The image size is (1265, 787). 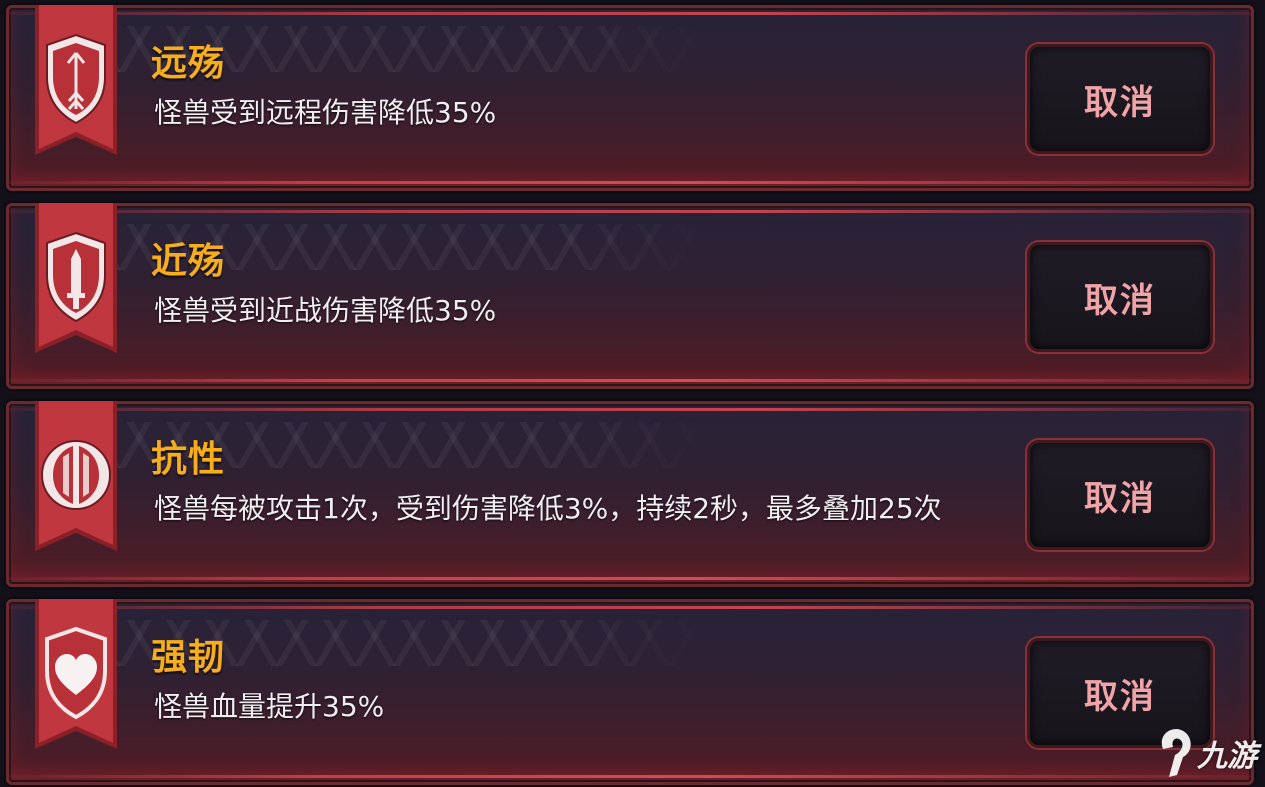 I want to click on modifier-title: 强韧, so click(x=188, y=657).